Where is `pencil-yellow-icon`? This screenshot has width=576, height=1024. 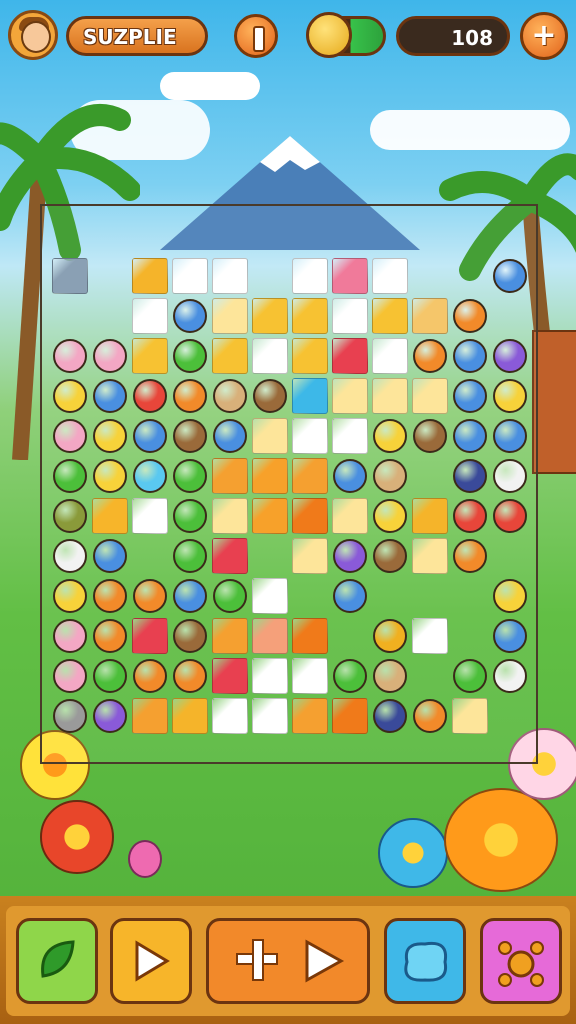
pencil-yellow-icon is located at coordinates (390, 516).